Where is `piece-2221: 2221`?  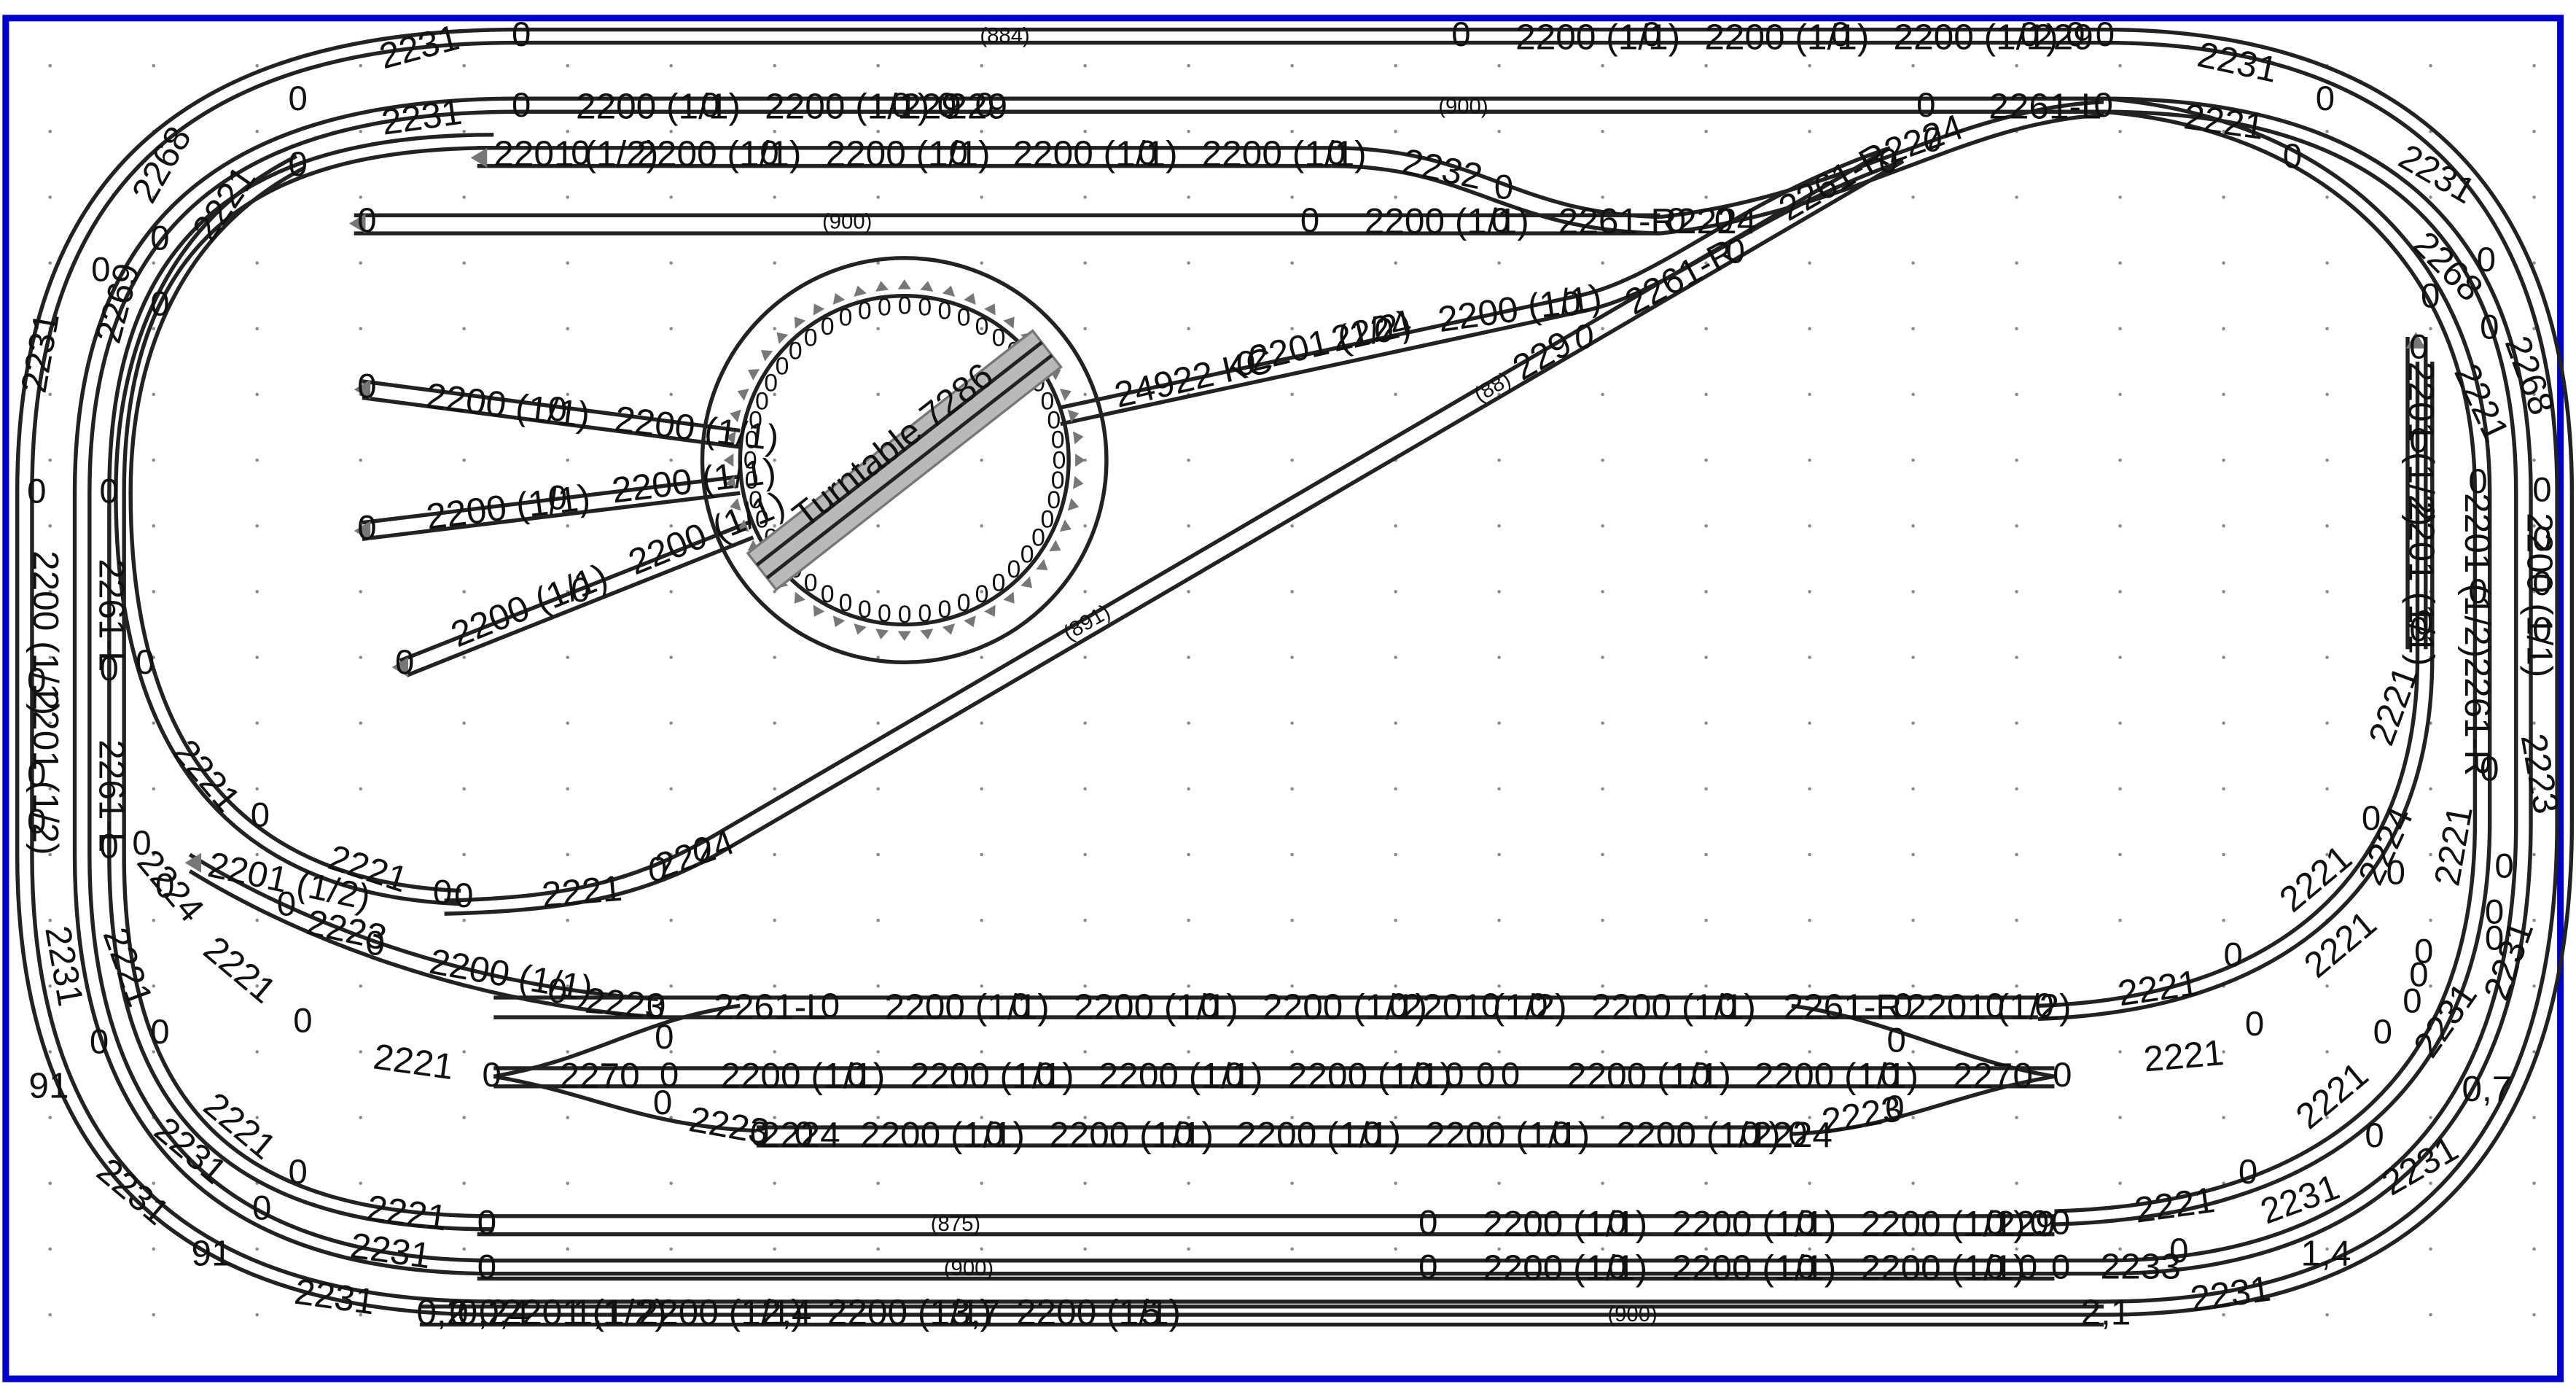 piece-2221: 2221 is located at coordinates (2224, 121).